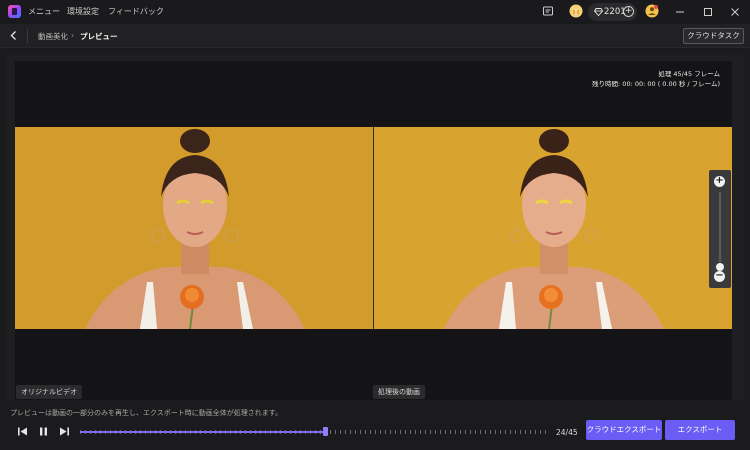 The height and width of the screenshot is (450, 750). What do you see at coordinates (624, 430) in the screenshot?
I see `cloud-export-button: クラウドエクスポート` at bounding box center [624, 430].